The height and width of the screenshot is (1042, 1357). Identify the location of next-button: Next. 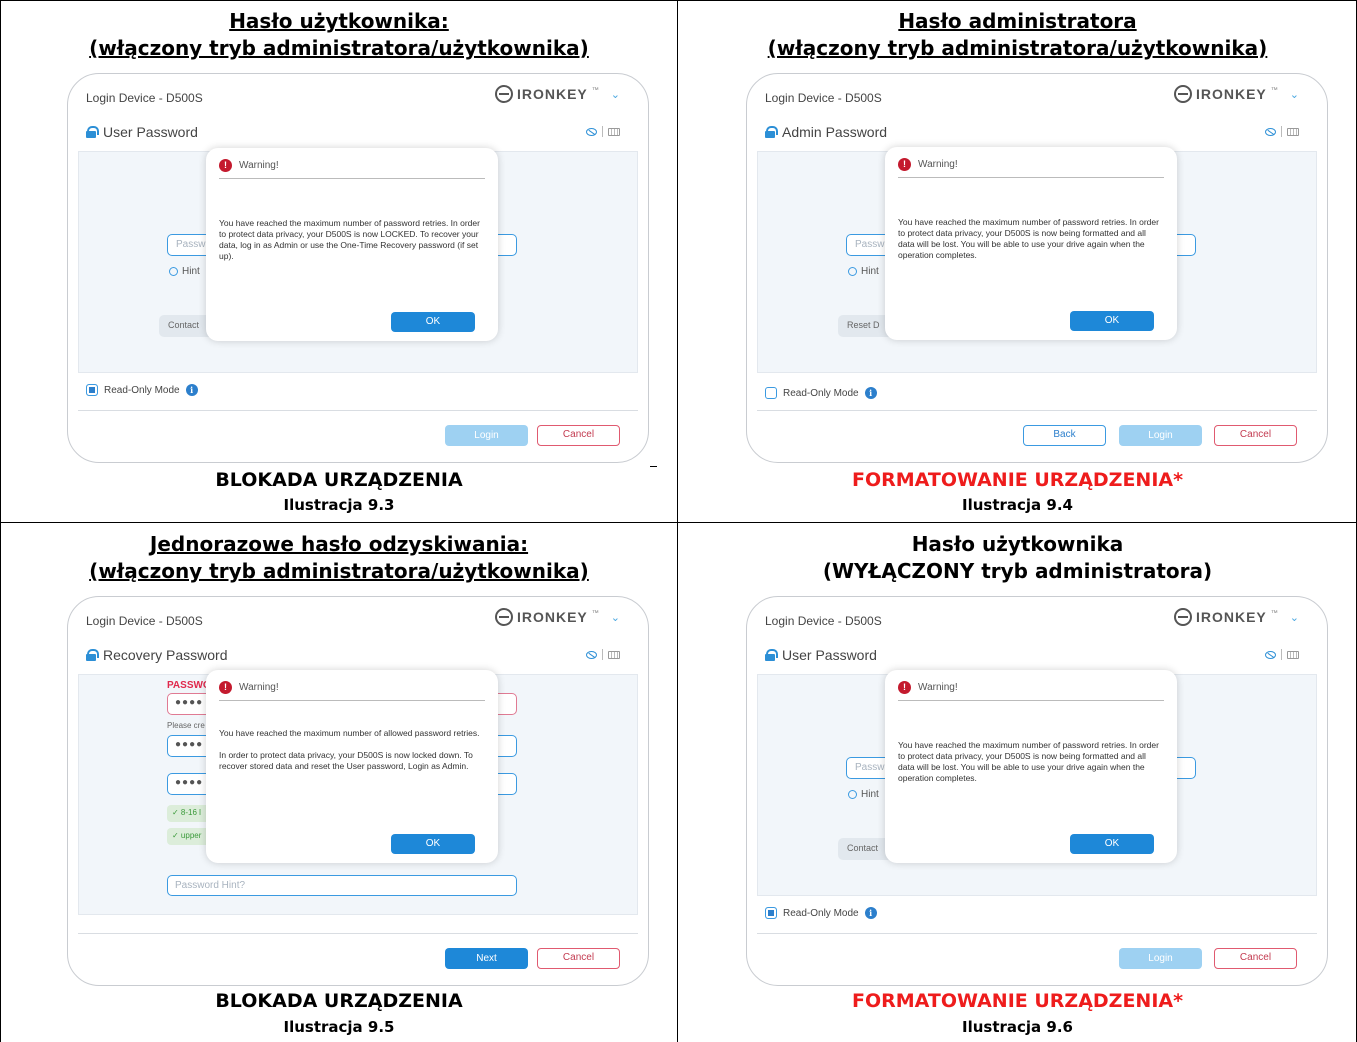
(486, 958).